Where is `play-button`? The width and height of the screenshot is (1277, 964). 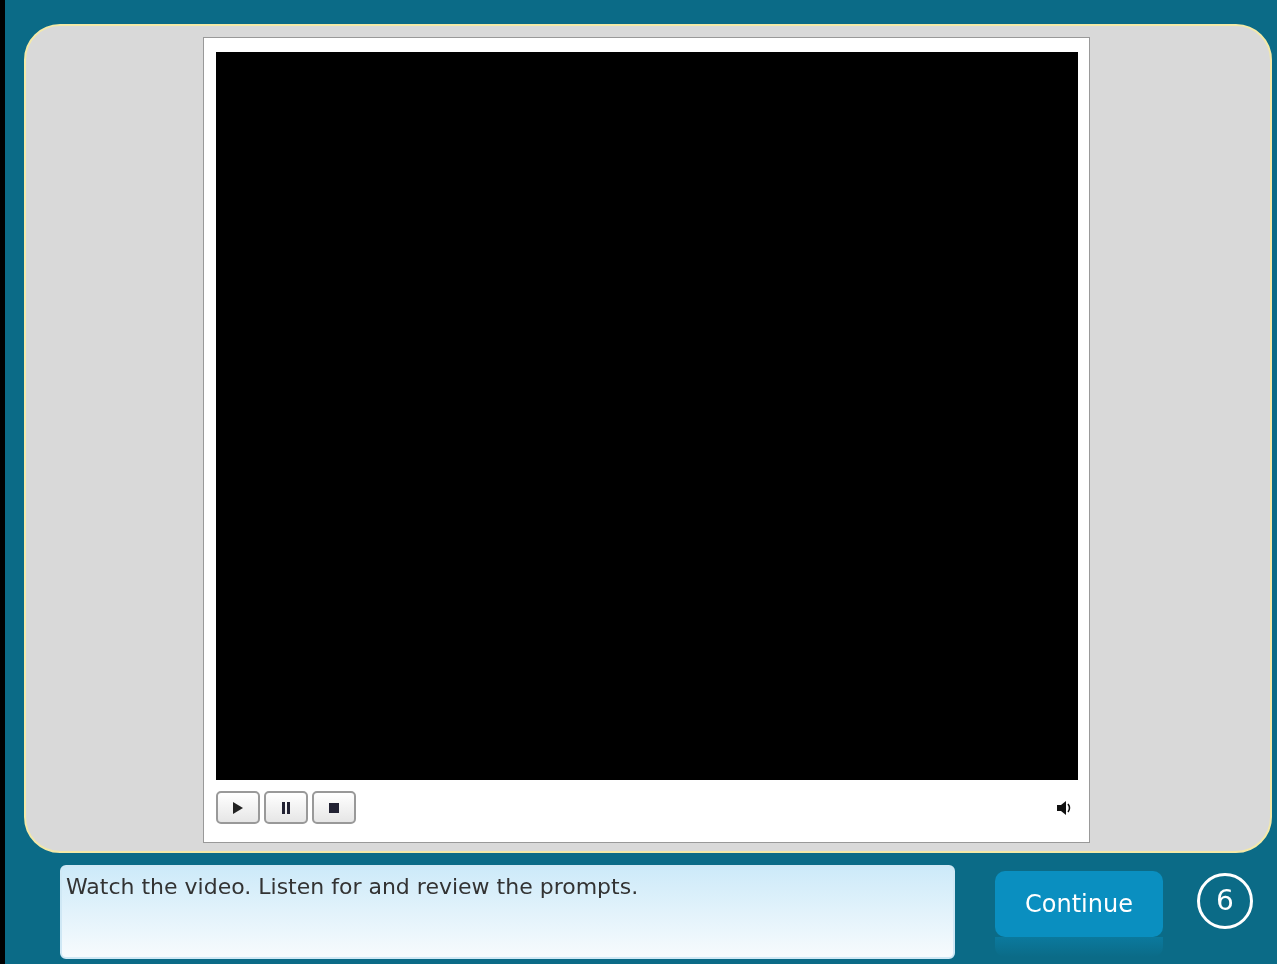
play-button is located at coordinates (237, 807).